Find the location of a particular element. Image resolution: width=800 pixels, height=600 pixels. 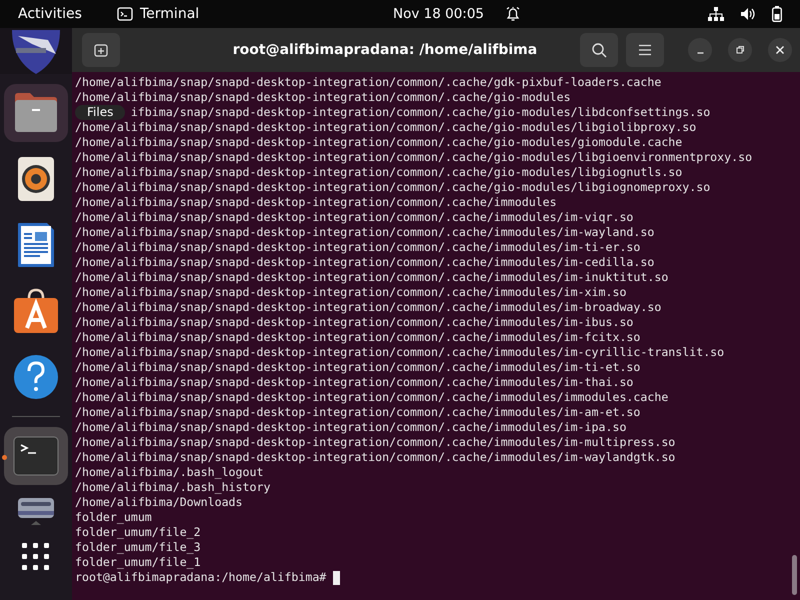

menu-button is located at coordinates (645, 50).